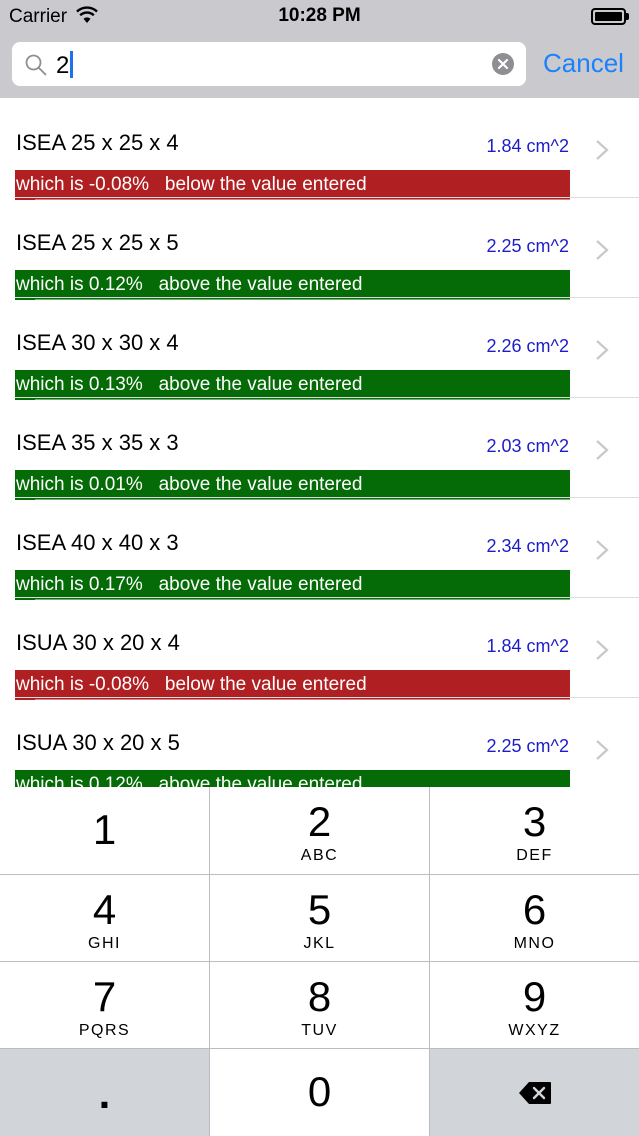  Describe the element at coordinates (320, 1092) in the screenshot. I see `key-0: 0` at that location.